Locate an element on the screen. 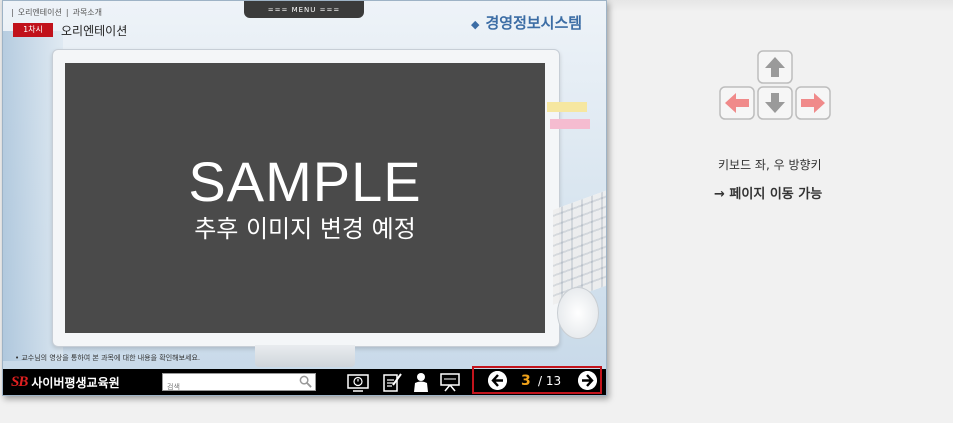 This screenshot has width=953, height=423. note-icon is located at coordinates (392, 382).